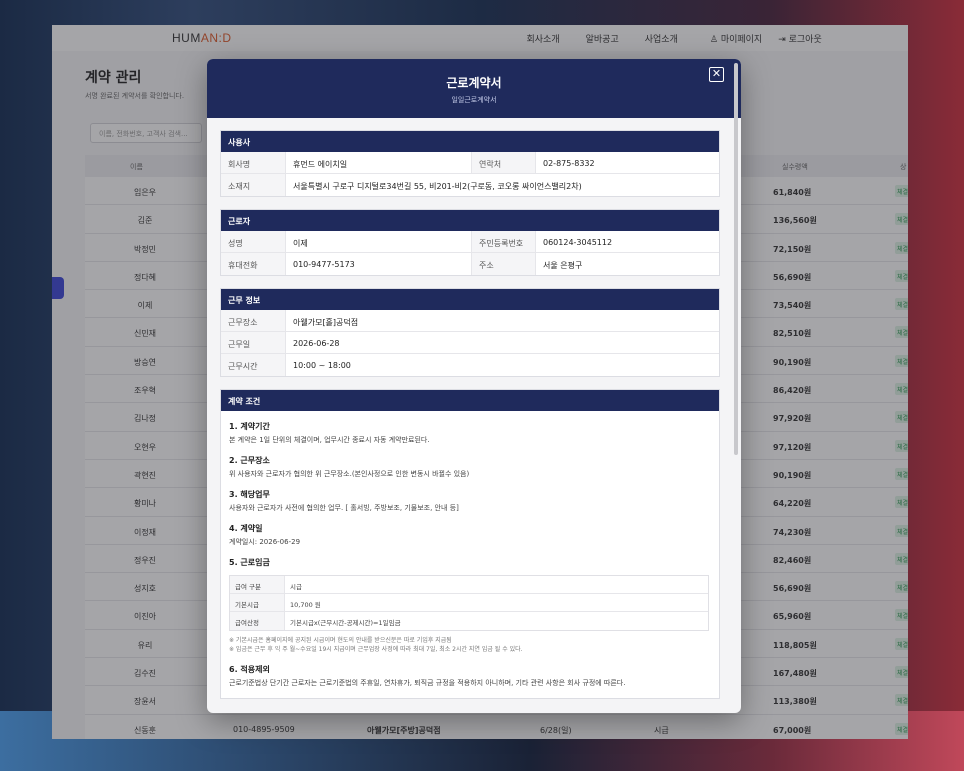  I want to click on section-title: 근로자, so click(470, 220).